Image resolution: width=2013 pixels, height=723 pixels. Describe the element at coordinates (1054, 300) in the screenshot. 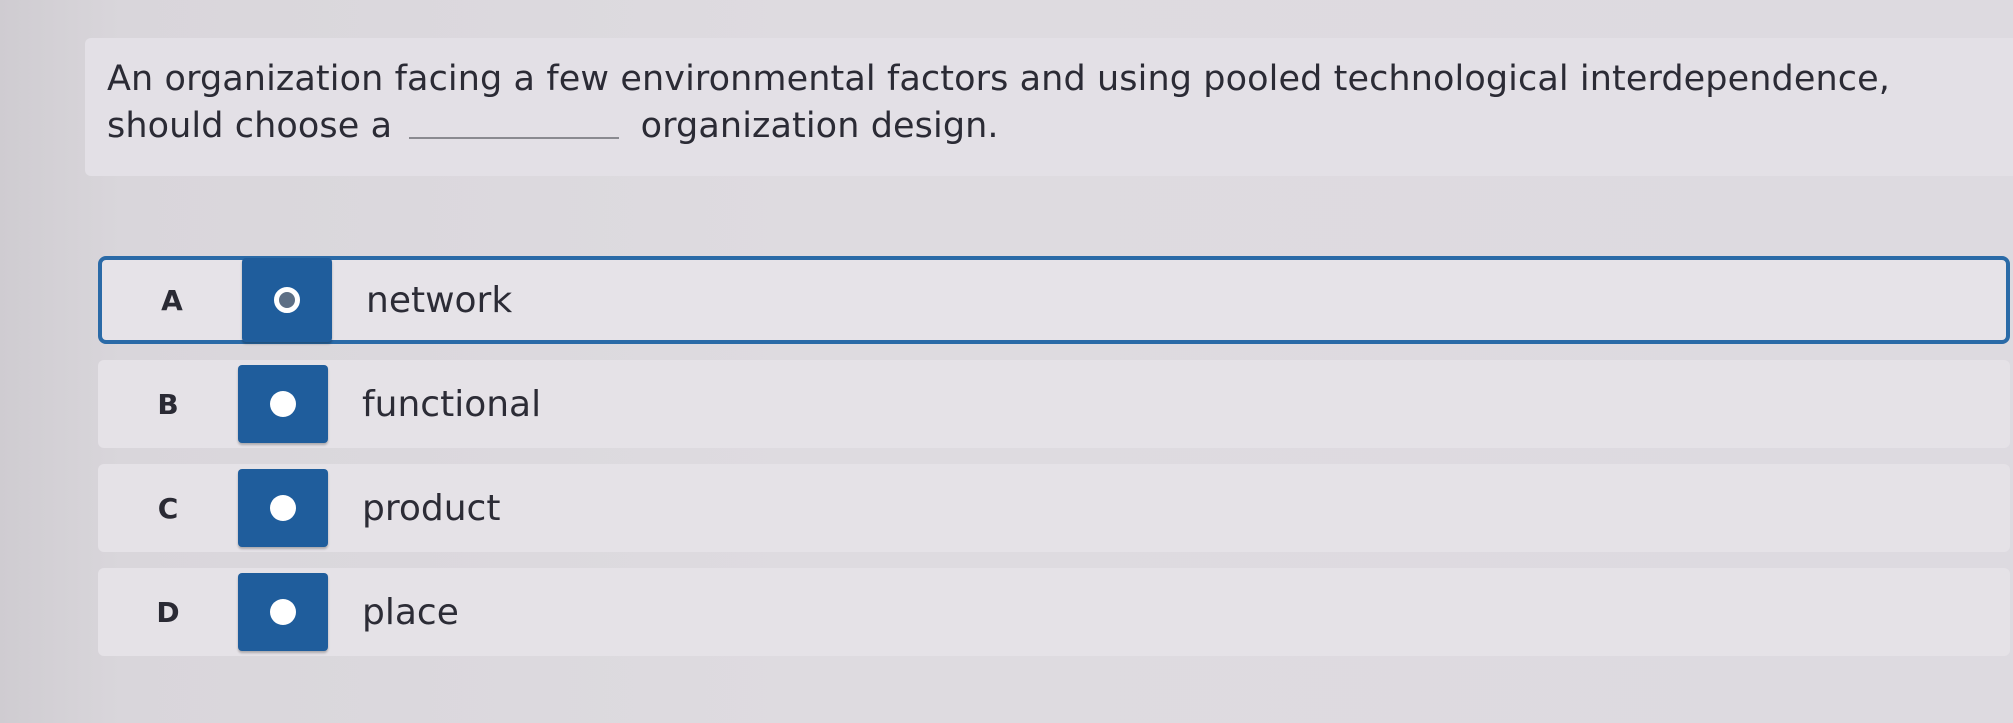

I see `option-a: A network` at that location.